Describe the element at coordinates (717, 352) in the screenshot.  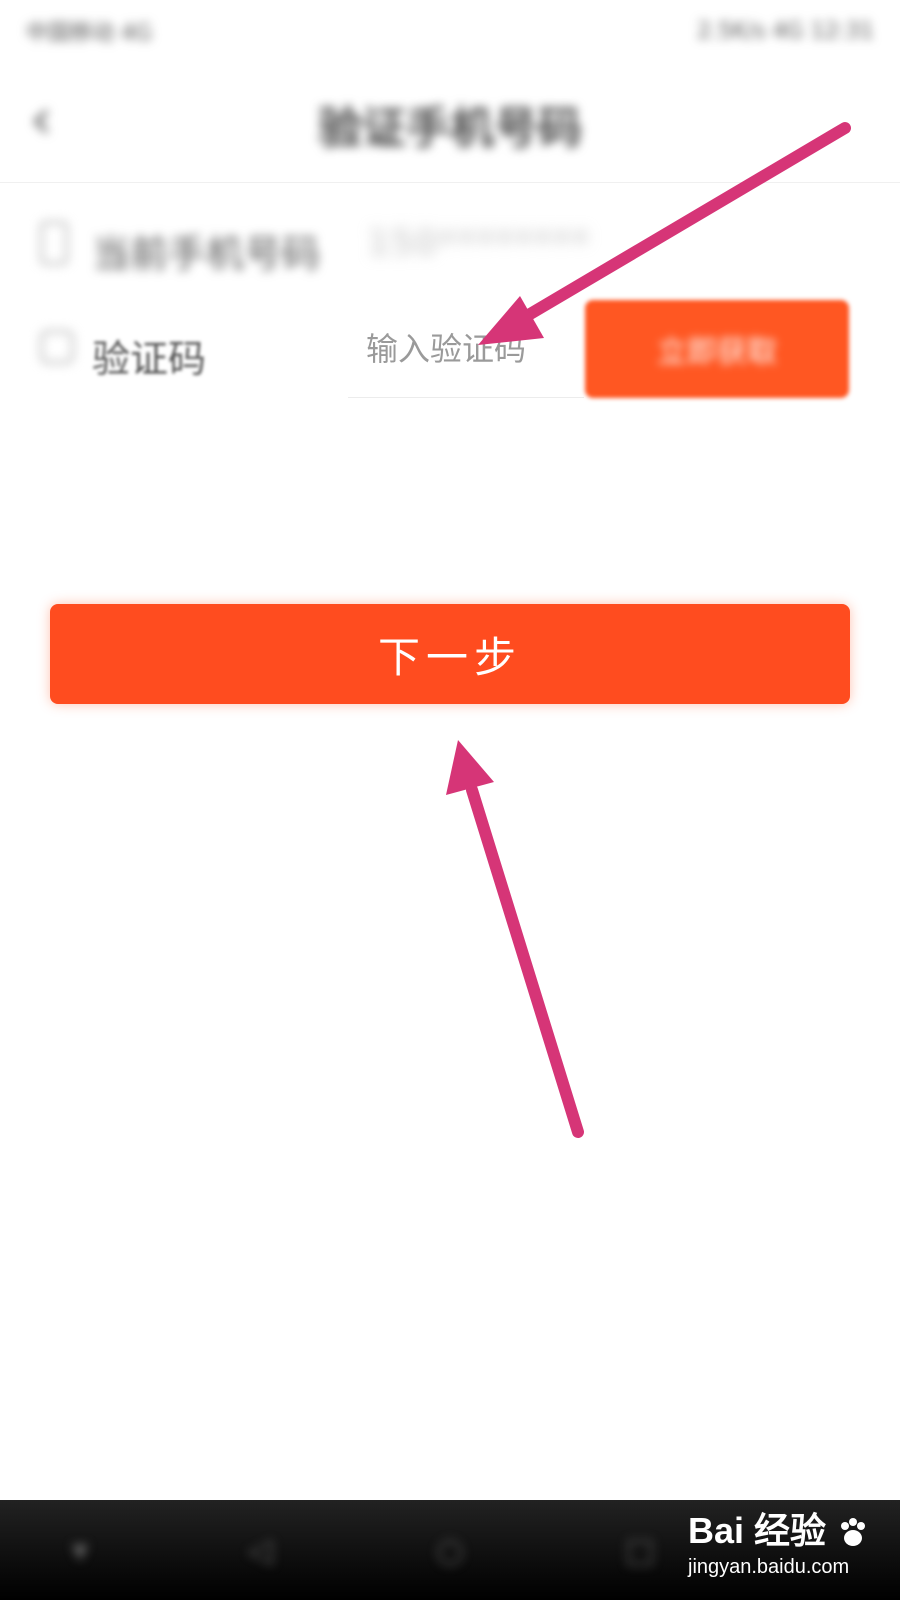
I see `get-code-label: 立即获取` at that location.